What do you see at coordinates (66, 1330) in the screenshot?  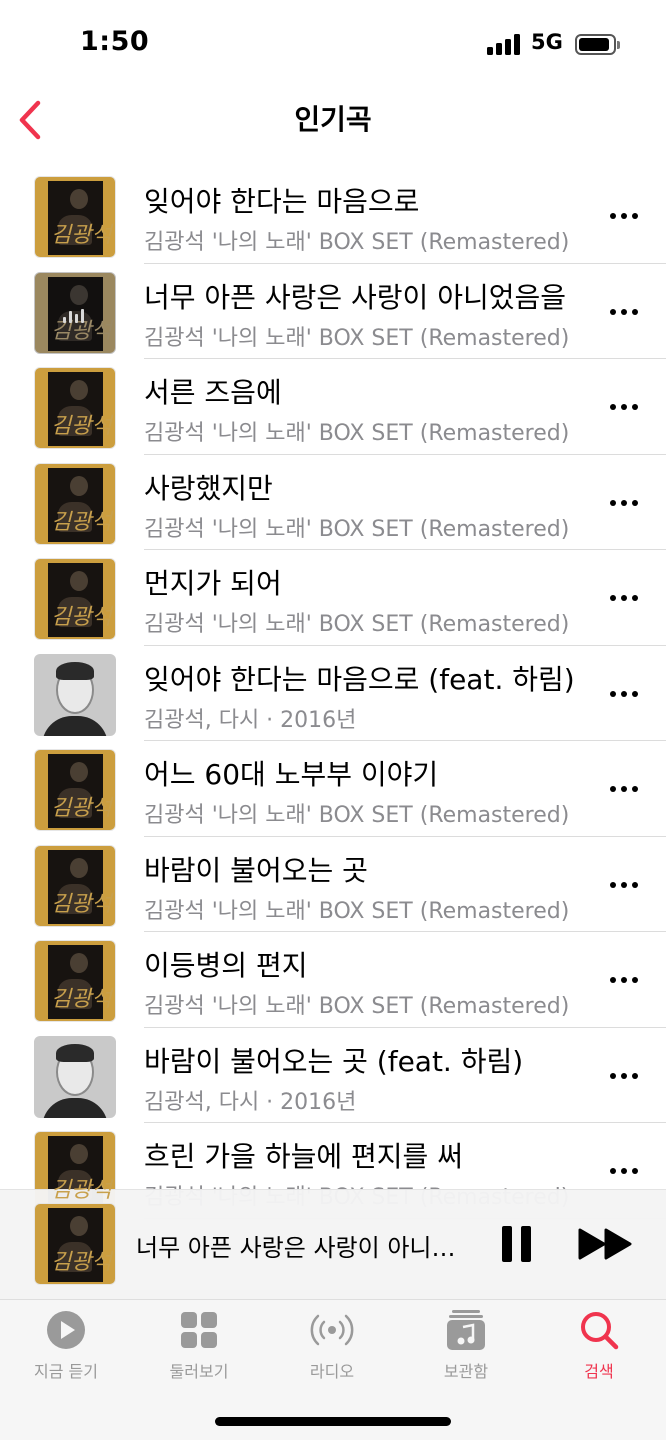 I see `play-circle-icon` at bounding box center [66, 1330].